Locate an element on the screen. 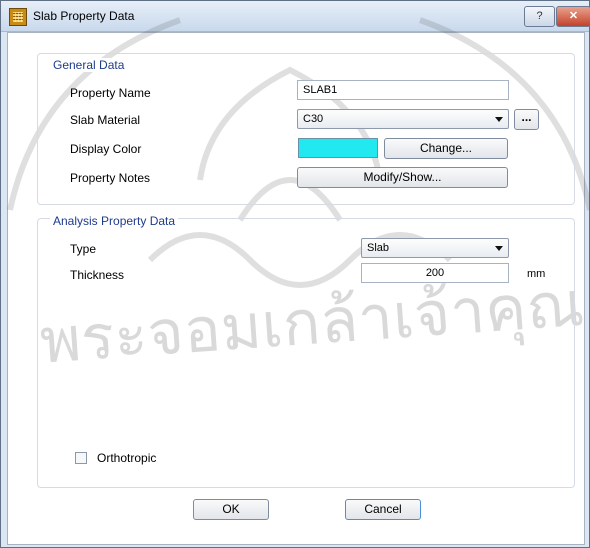  slab-material-value: C30 is located at coordinates (313, 119).